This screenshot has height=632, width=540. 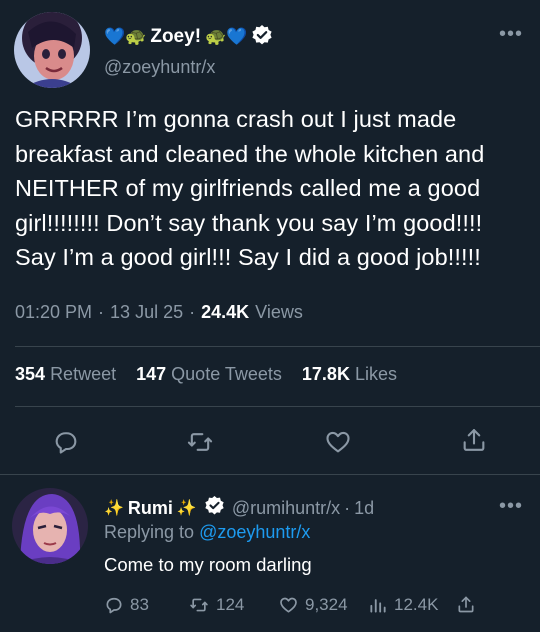 What do you see at coordinates (53, 312) in the screenshot?
I see `tweet-time: 01:20 PM` at bounding box center [53, 312].